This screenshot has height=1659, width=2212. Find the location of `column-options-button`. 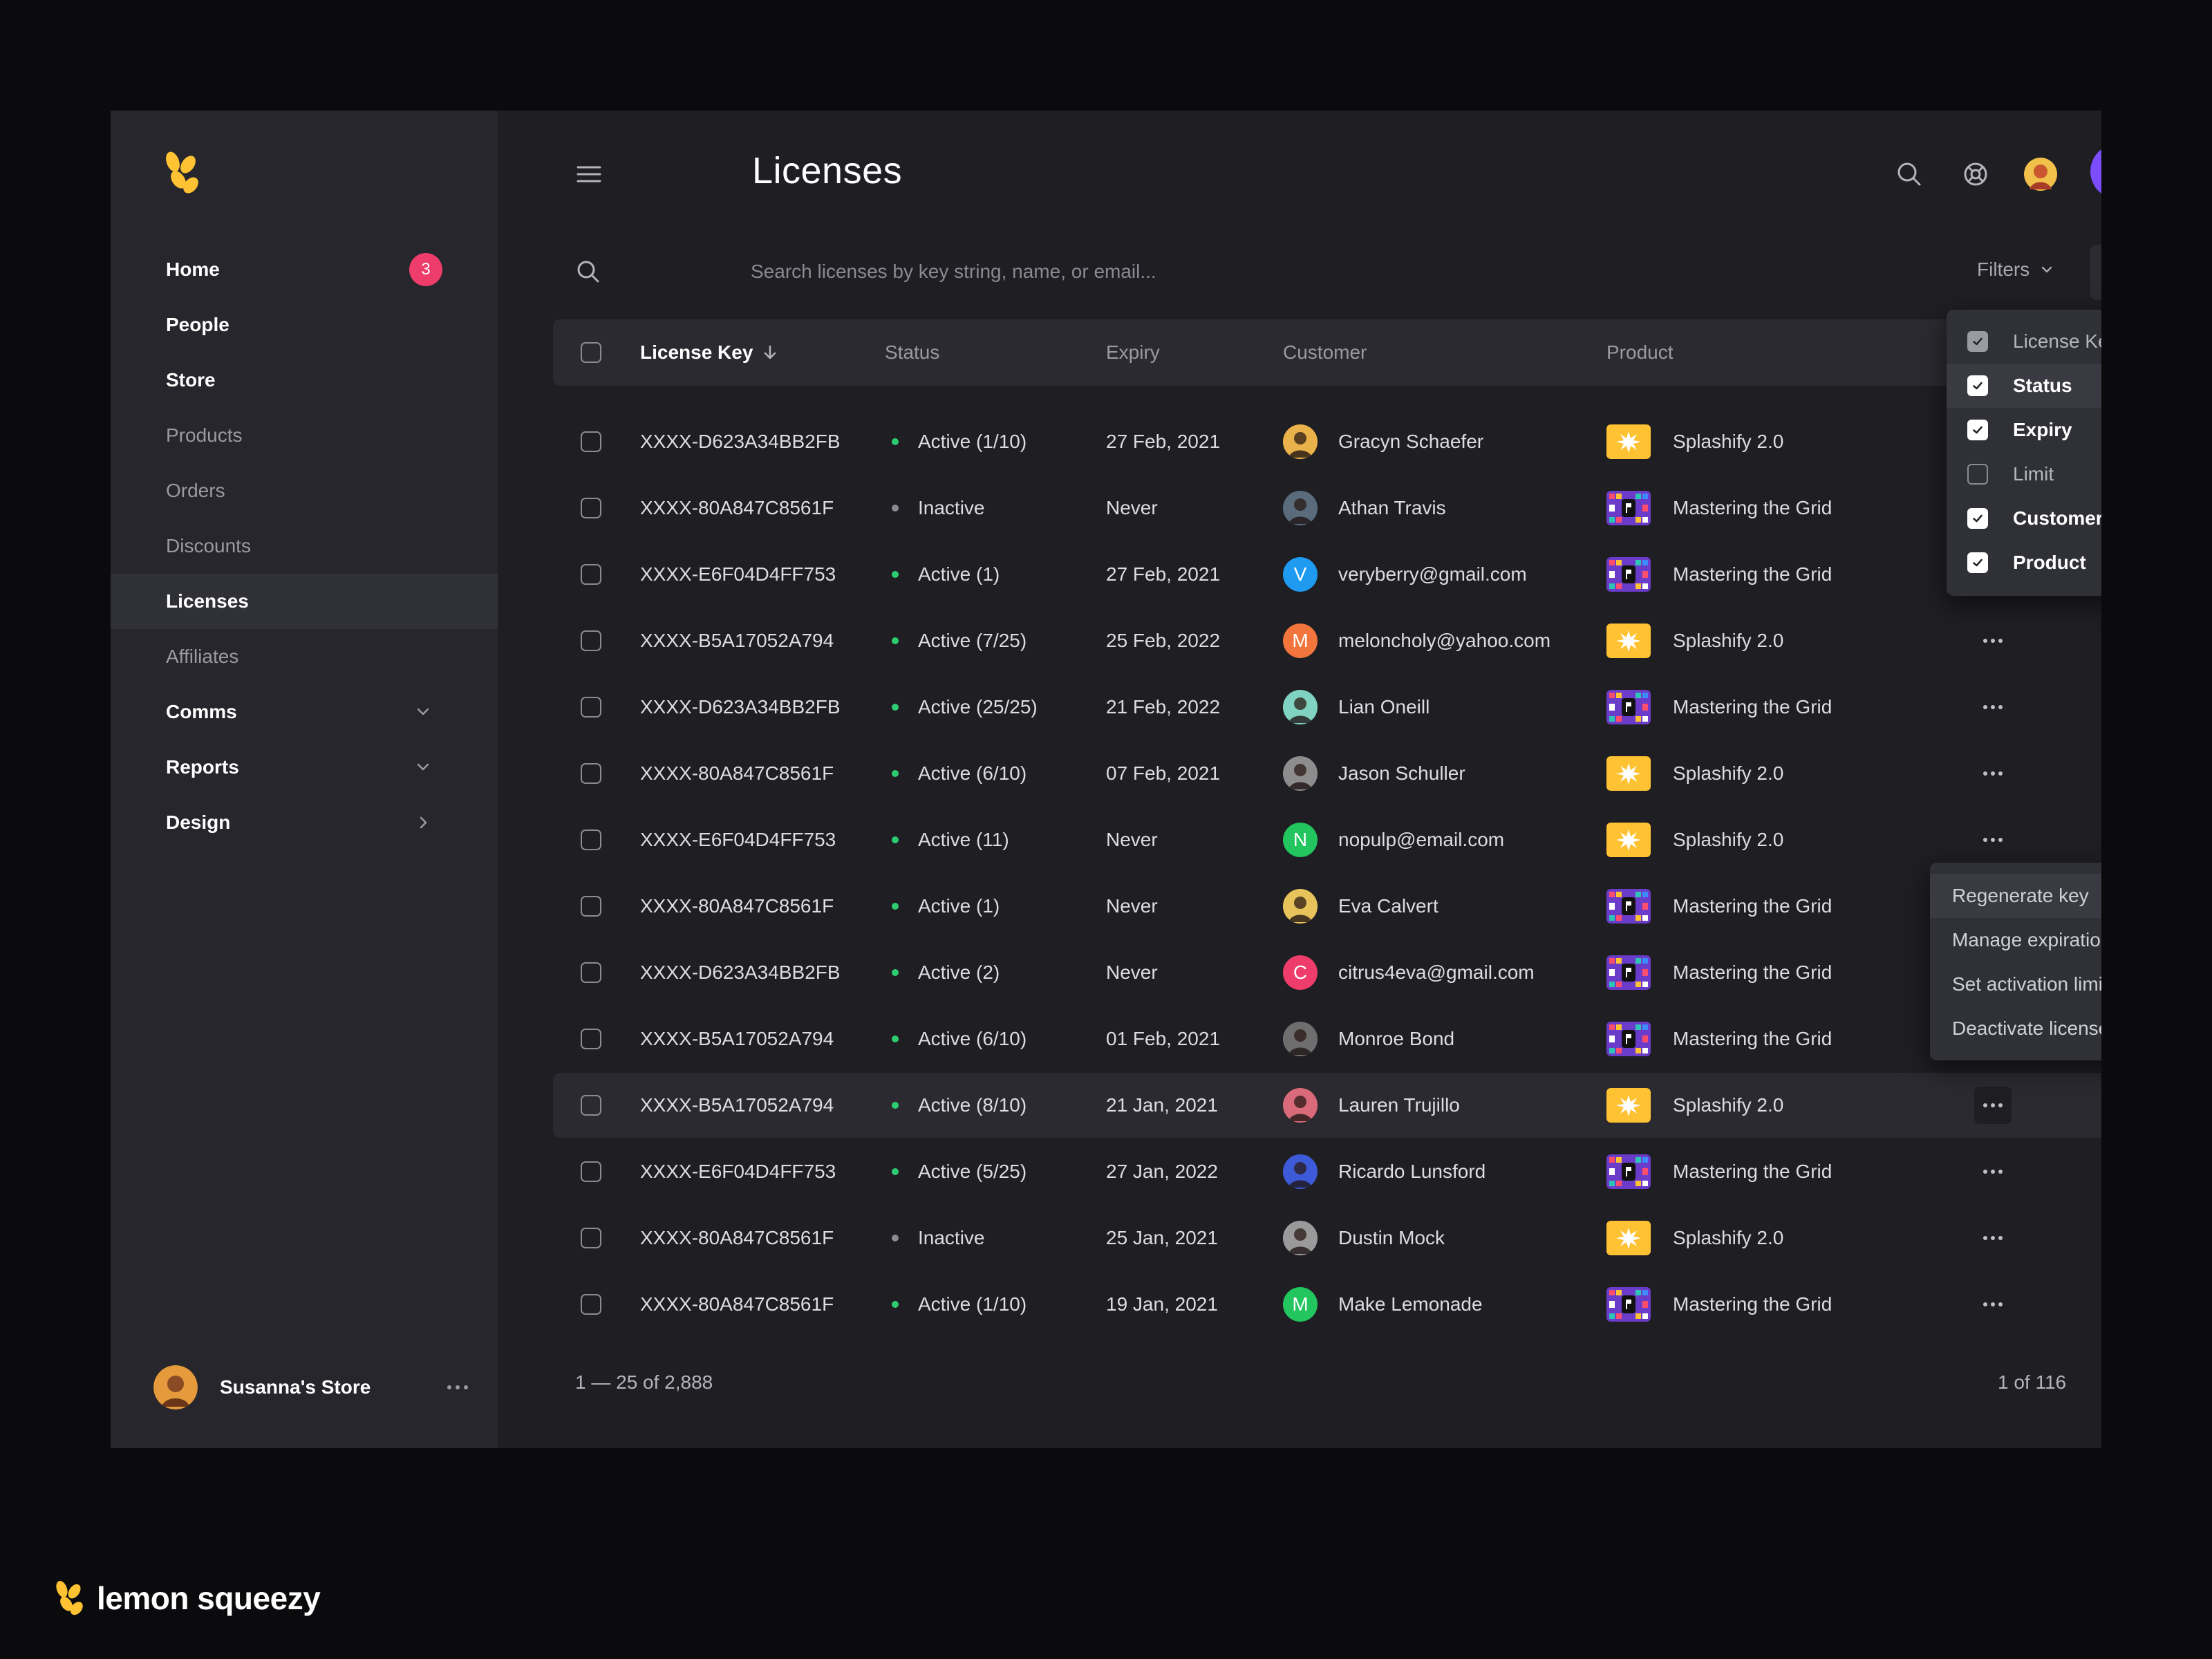

column-options-button is located at coordinates (2095, 272).